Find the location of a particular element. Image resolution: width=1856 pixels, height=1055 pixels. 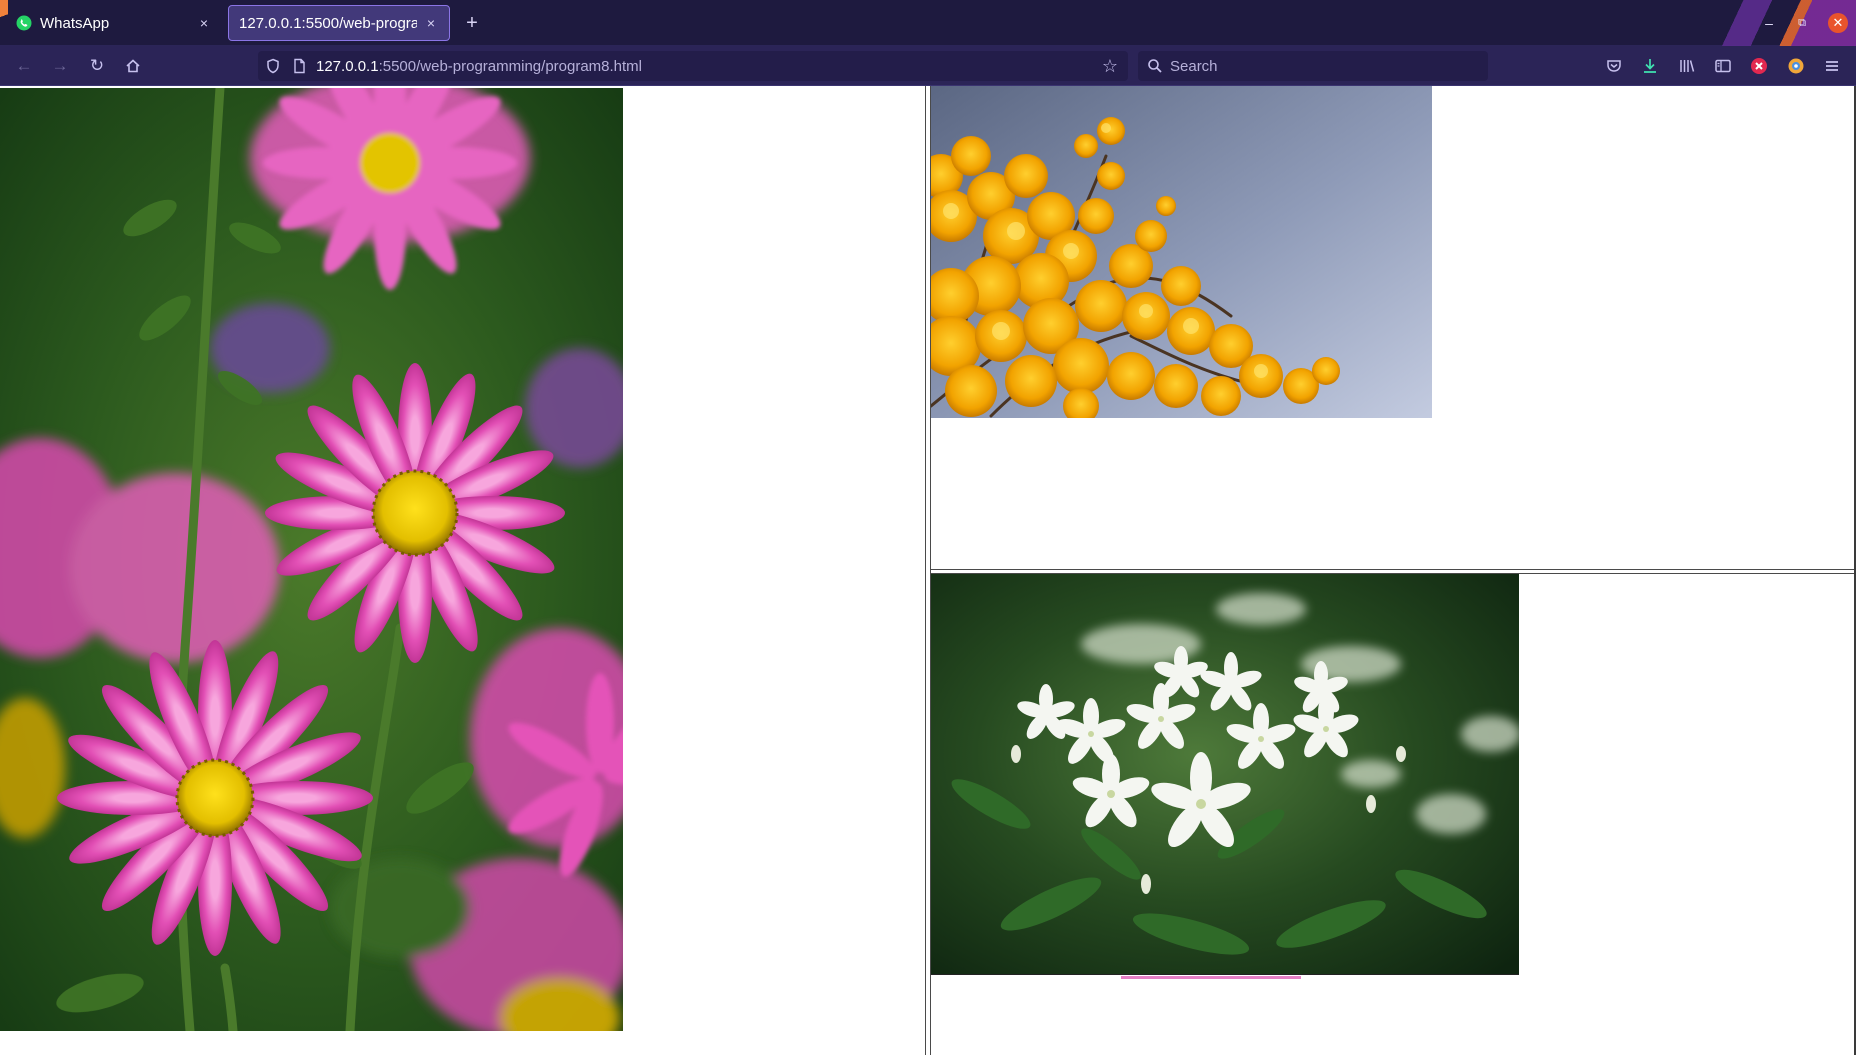

blocked-extension-icon is located at coordinates (1759, 66).